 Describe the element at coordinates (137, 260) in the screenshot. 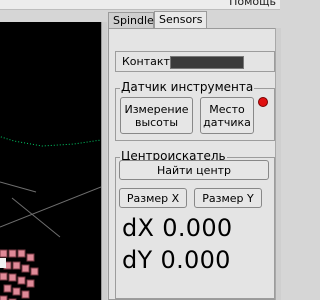

I see `dy-label: dY` at that location.